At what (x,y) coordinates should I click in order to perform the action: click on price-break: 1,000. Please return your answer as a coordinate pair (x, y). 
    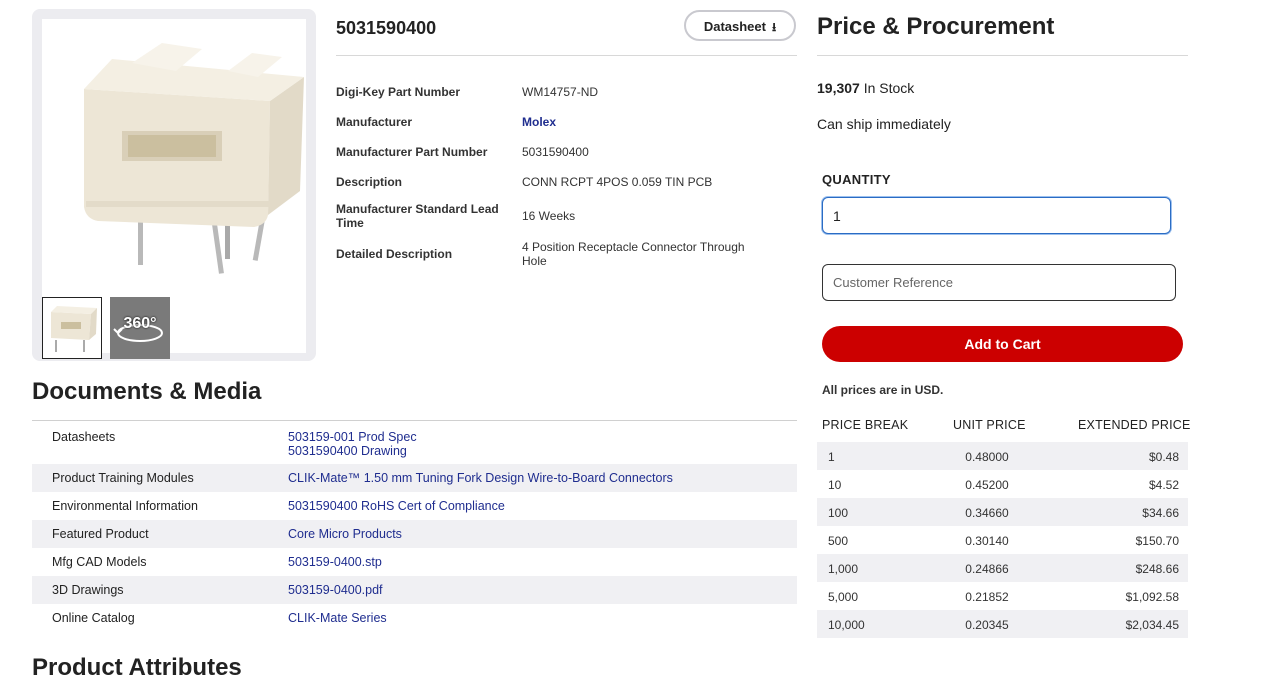
    Looking at the image, I should click on (843, 569).